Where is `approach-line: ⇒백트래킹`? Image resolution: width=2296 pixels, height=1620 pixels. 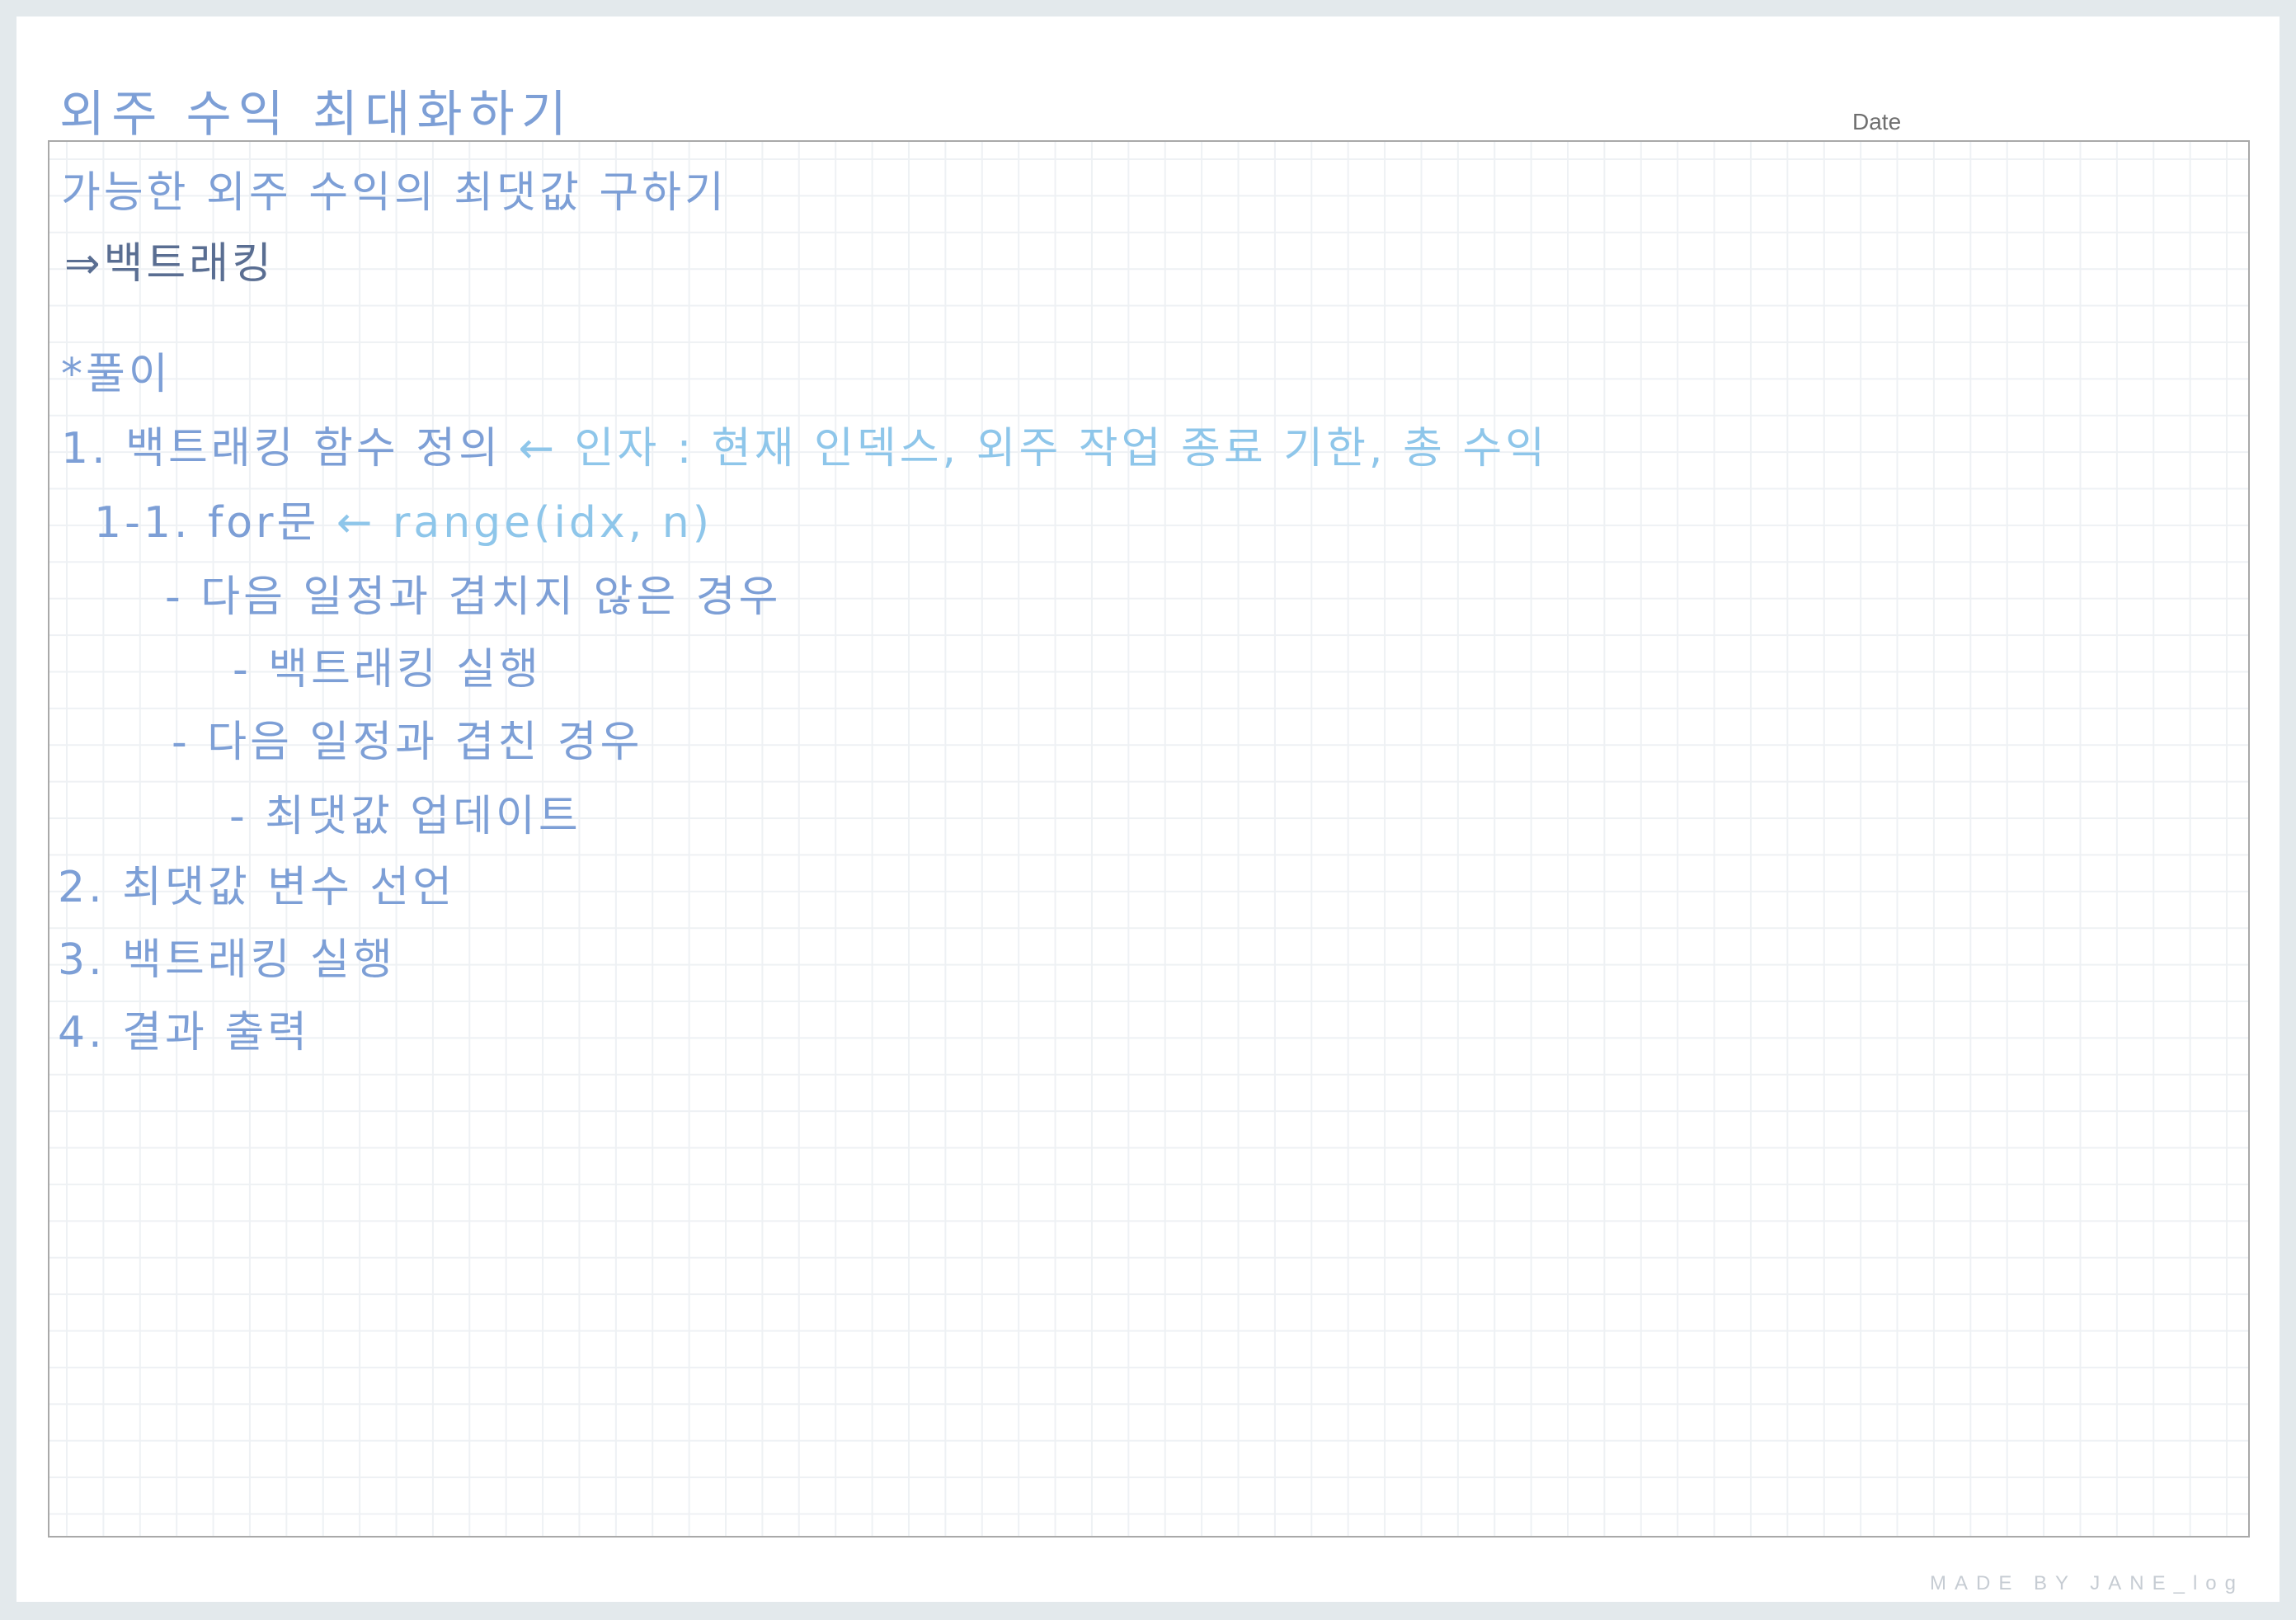
approach-line: ⇒백트래킹 is located at coordinates (169, 264).